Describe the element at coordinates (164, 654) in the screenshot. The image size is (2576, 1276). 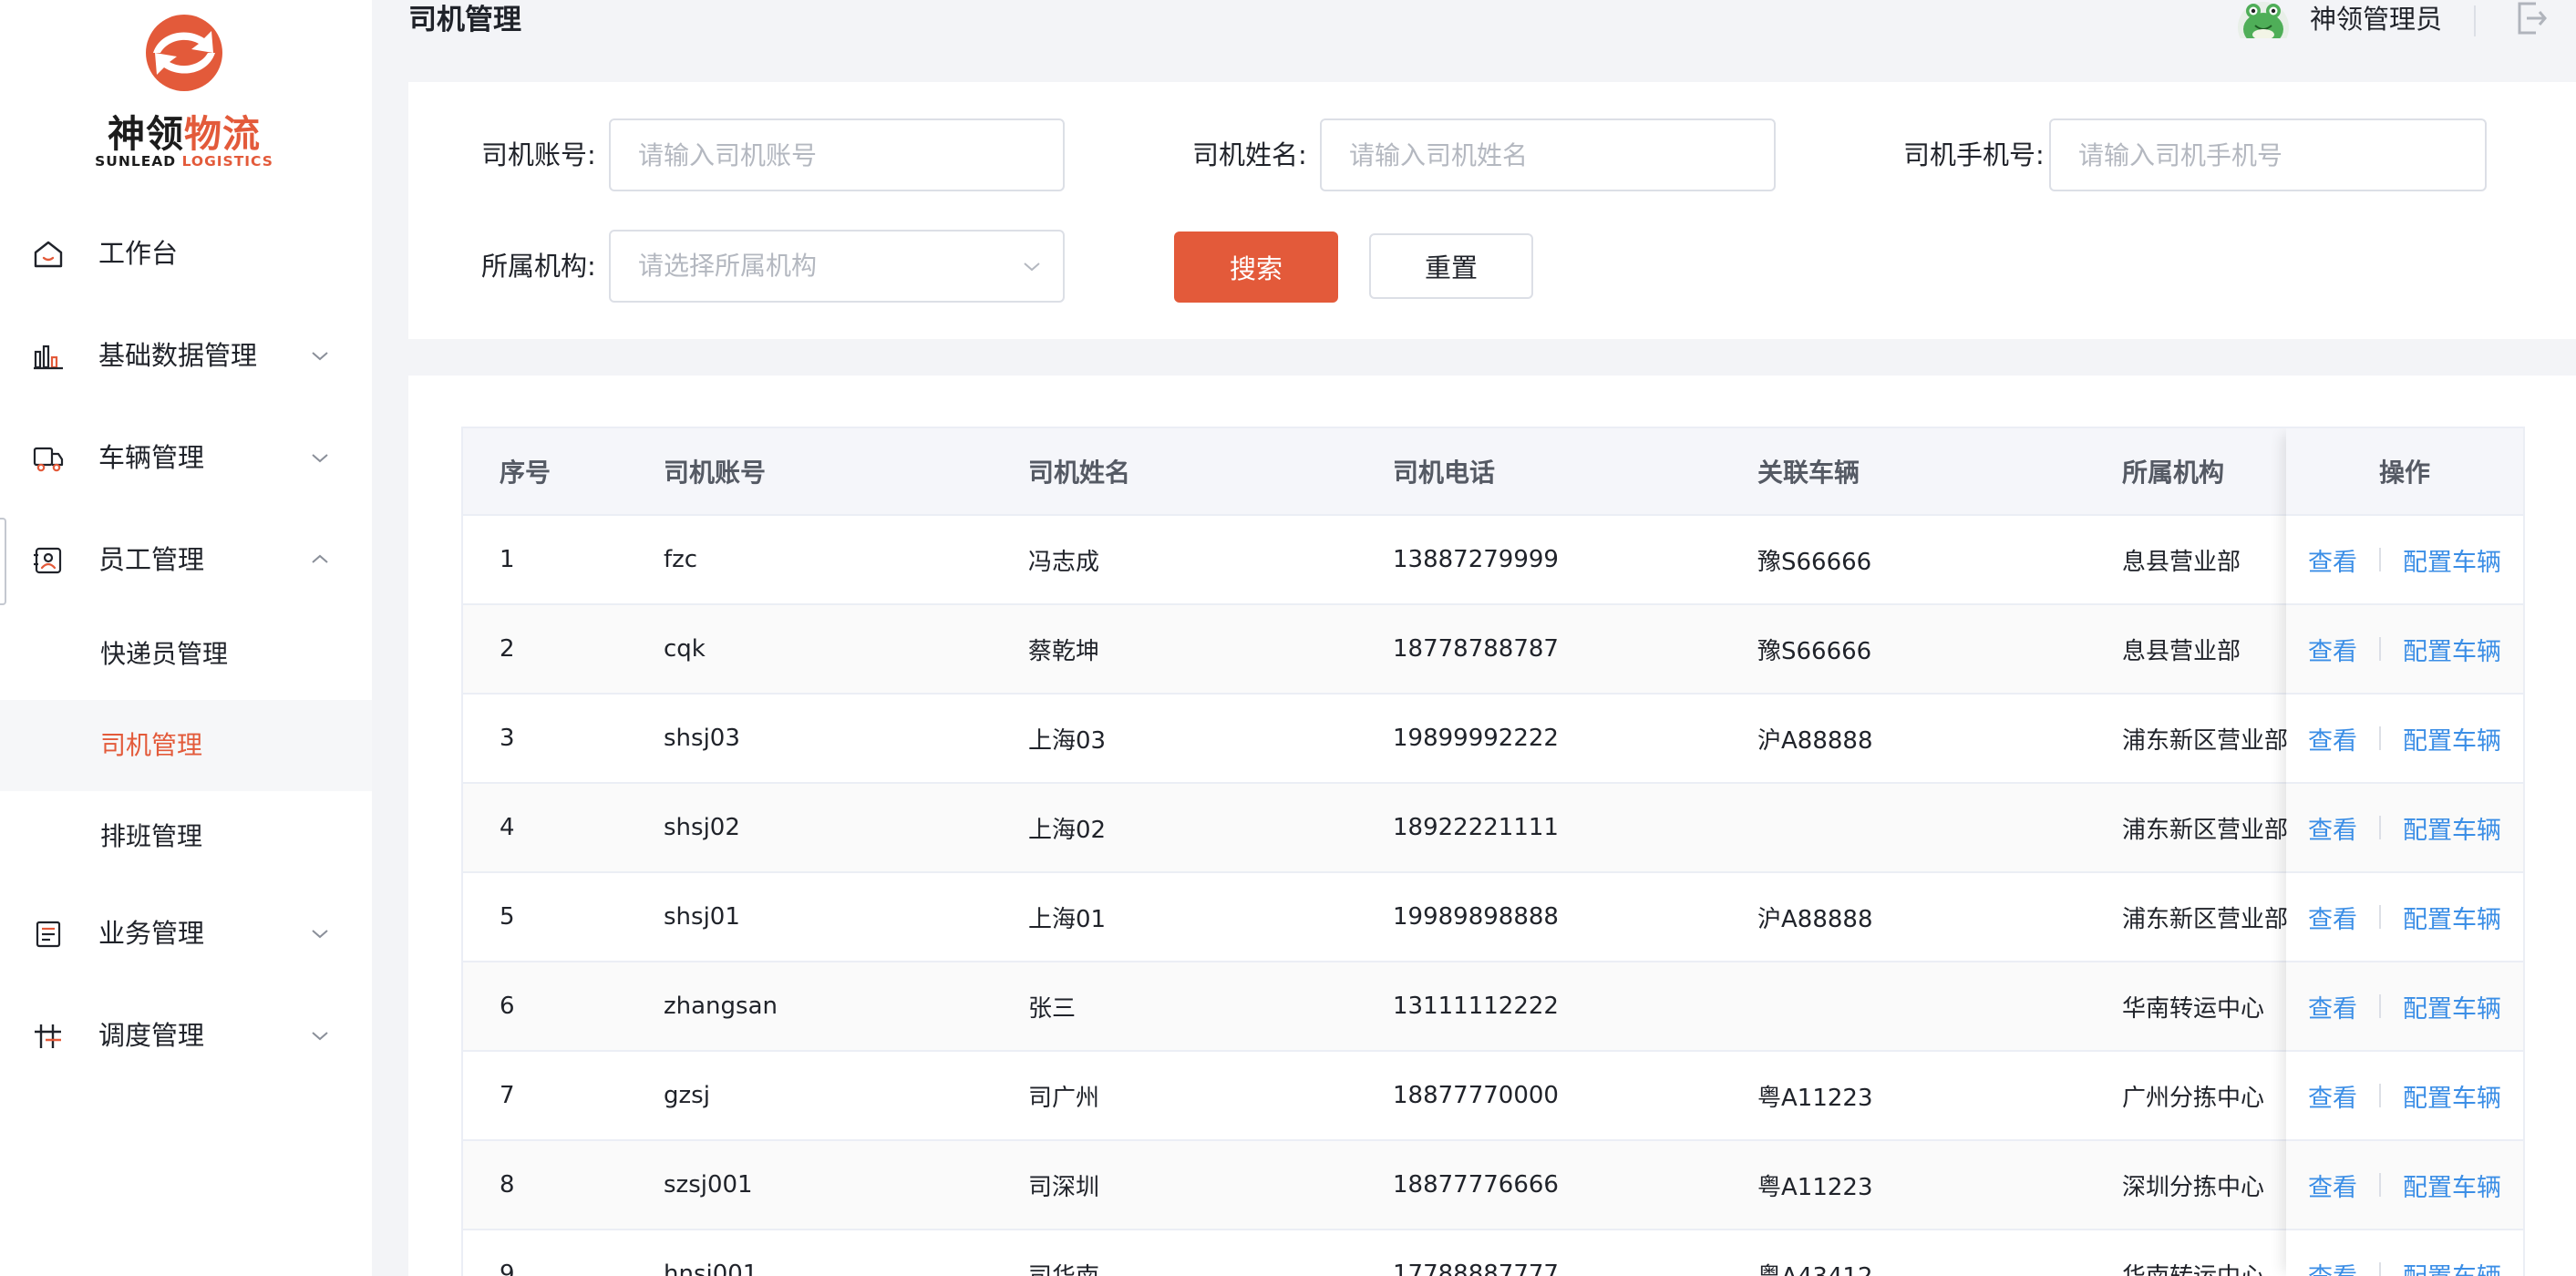
I see `sidebar-subitem-label: 快递员管理` at that location.